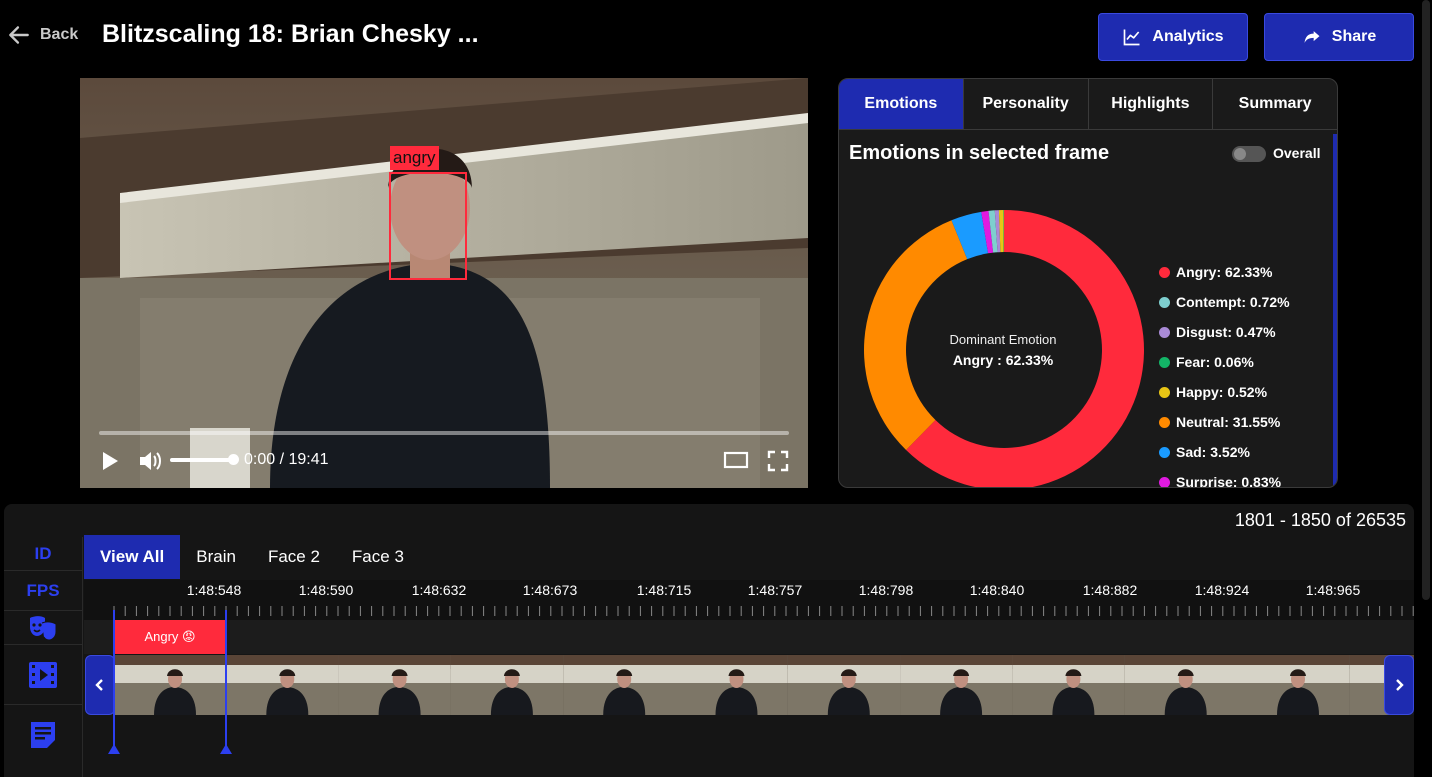 The width and height of the screenshot is (1432, 777). I want to click on analysis-tabs: Emotions Personality Highlights Summary, so click(1088, 104).